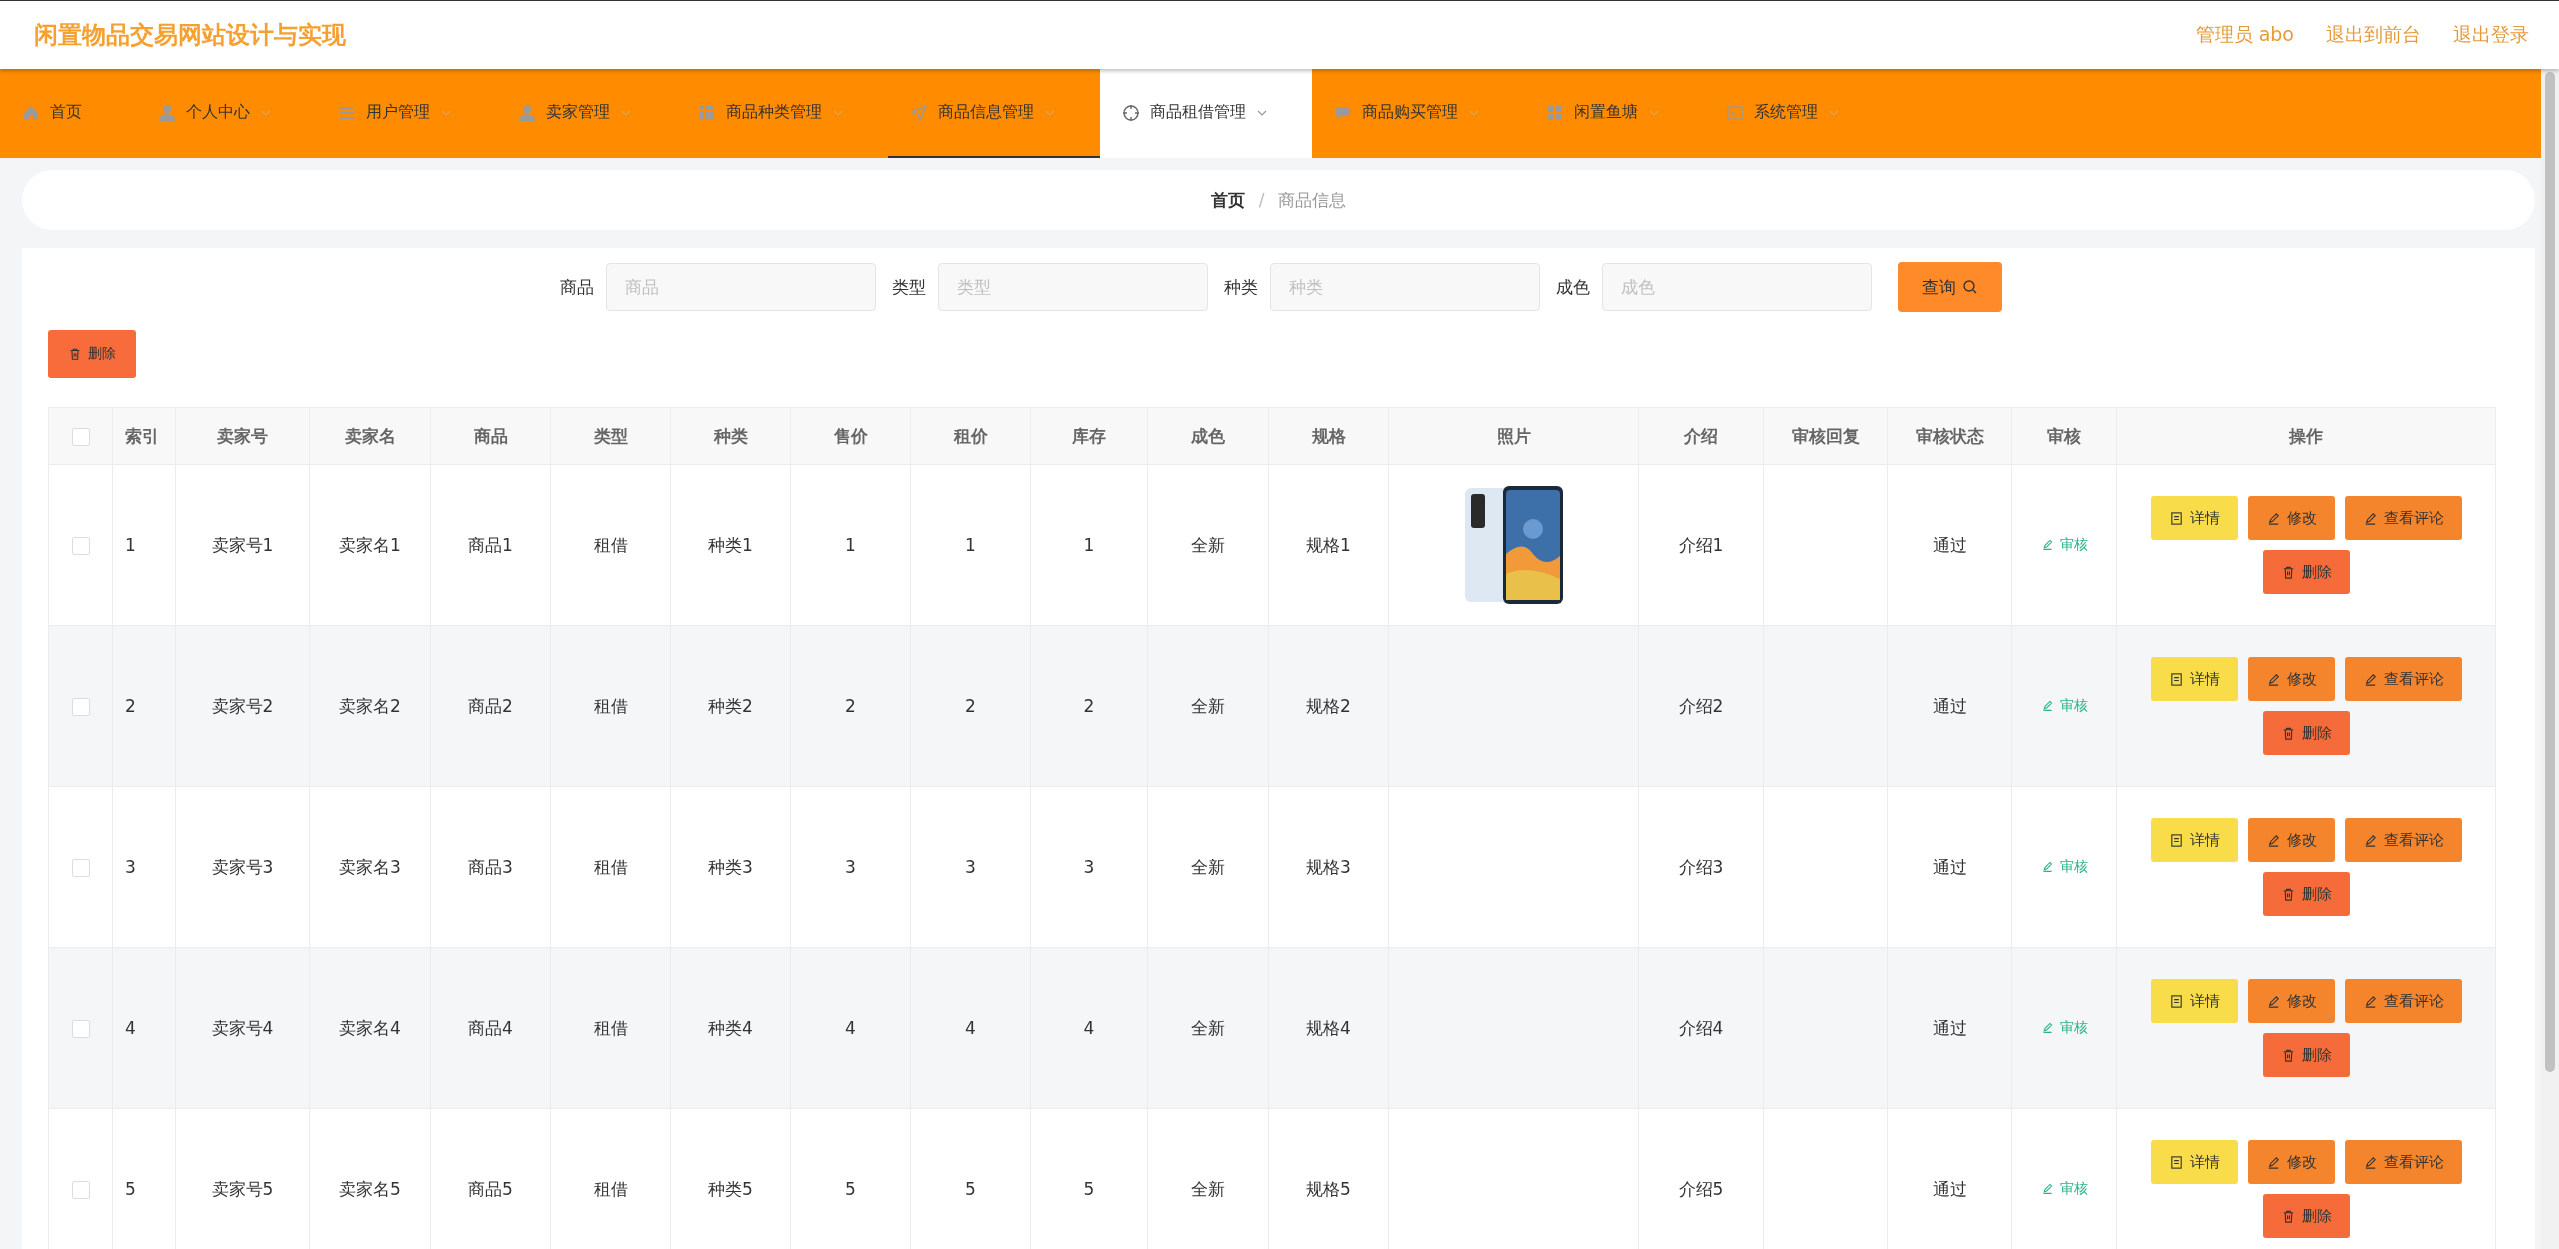 The image size is (2559, 1249). Describe the element at coordinates (2550, 572) in the screenshot. I see `scrollbar-thumb` at that location.